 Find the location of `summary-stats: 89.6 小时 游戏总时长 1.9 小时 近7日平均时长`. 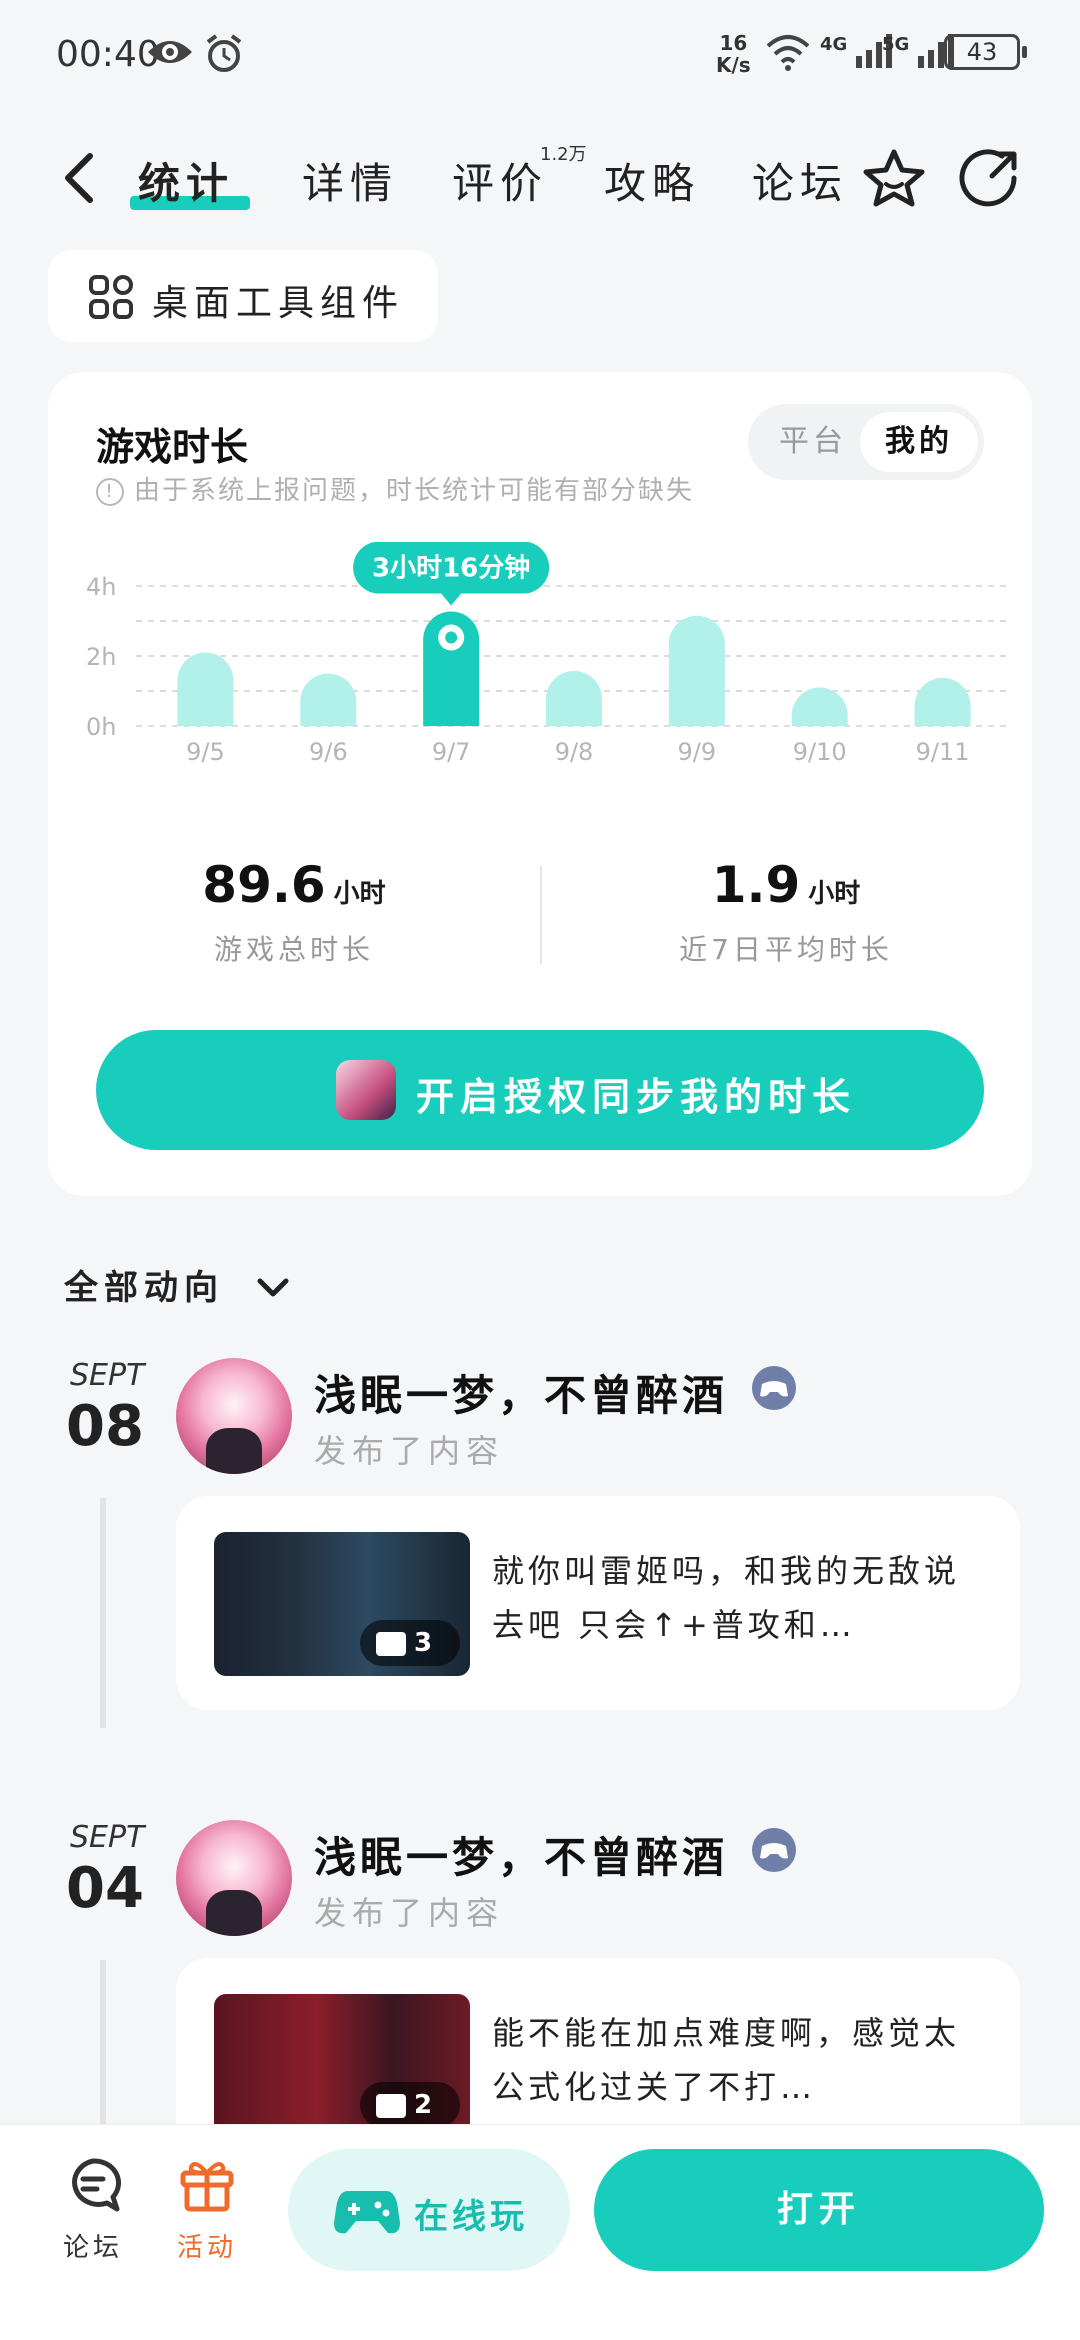

summary-stats: 89.6 小时 游戏总时长 1.9 小时 近7日平均时长 is located at coordinates (540, 921).